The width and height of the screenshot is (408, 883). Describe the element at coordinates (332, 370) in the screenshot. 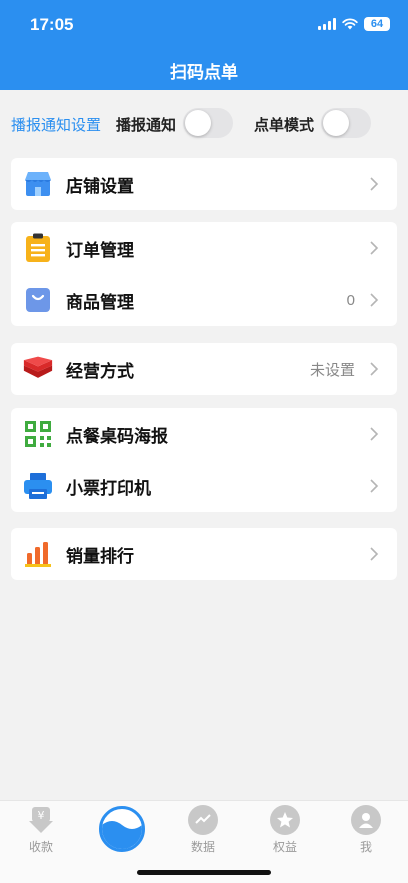

I see `business-mode-value: 未设置` at that location.